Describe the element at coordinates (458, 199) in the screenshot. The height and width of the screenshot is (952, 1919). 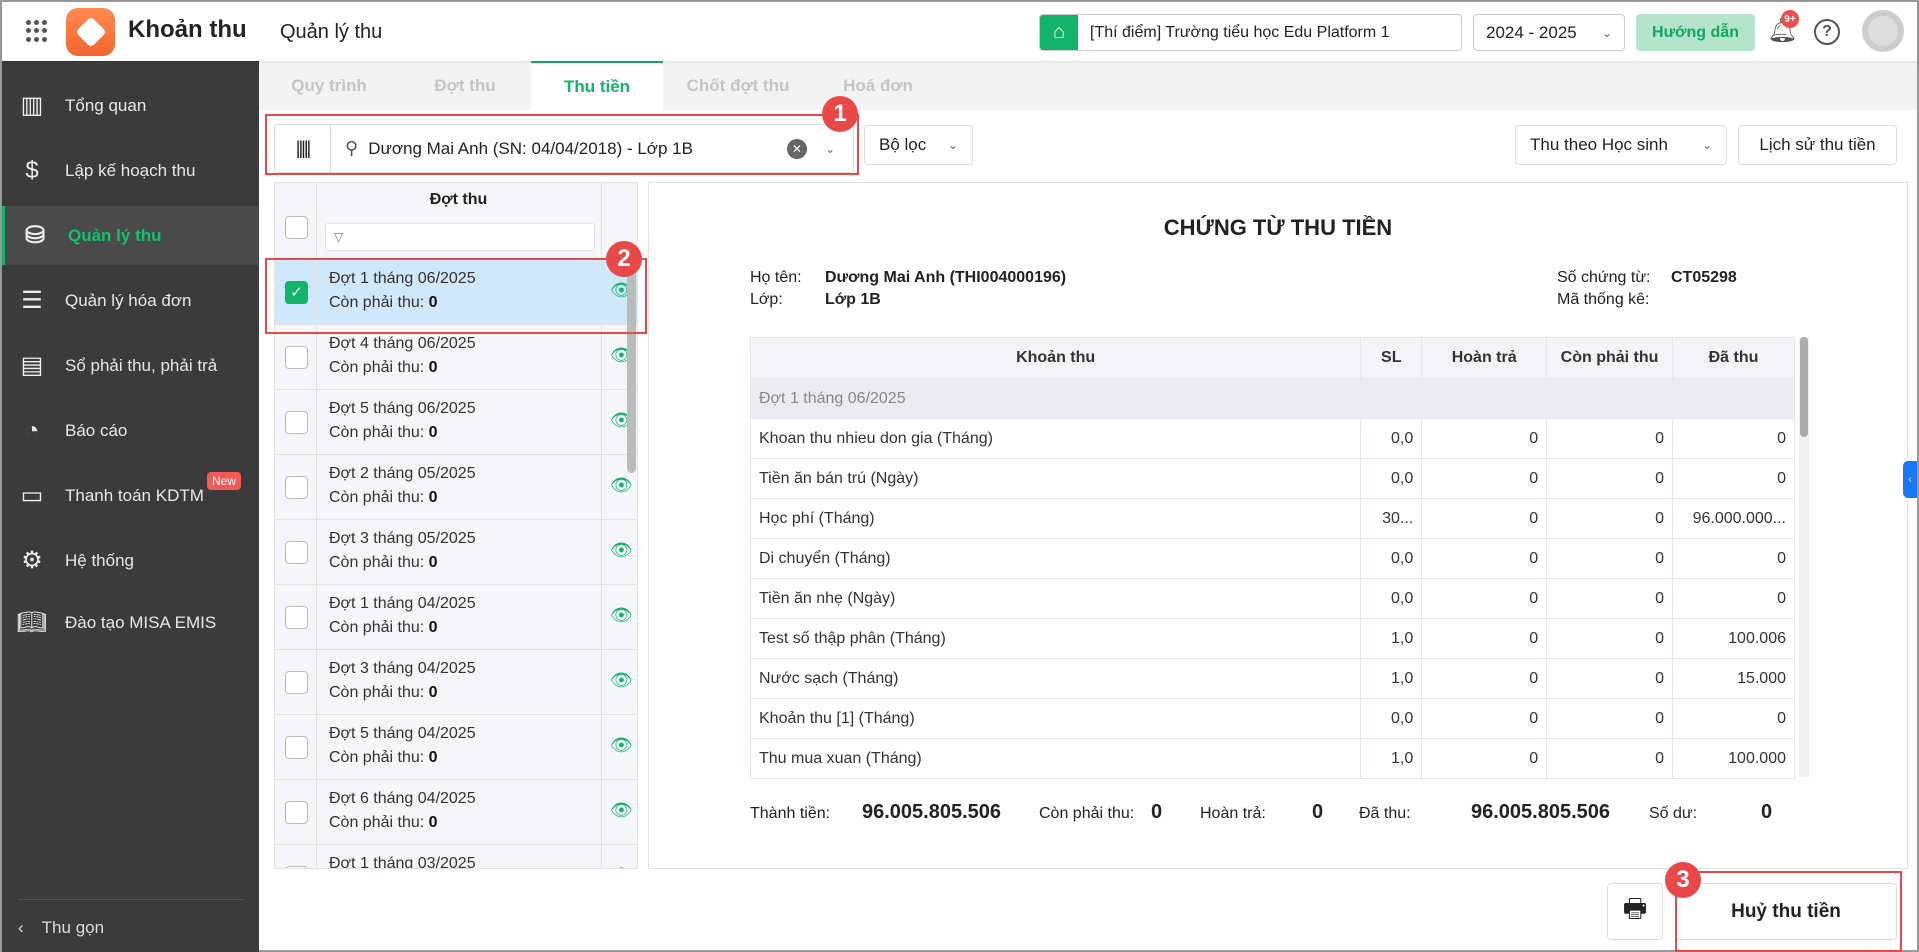
I see `list-header-label: Đợt thu` at that location.